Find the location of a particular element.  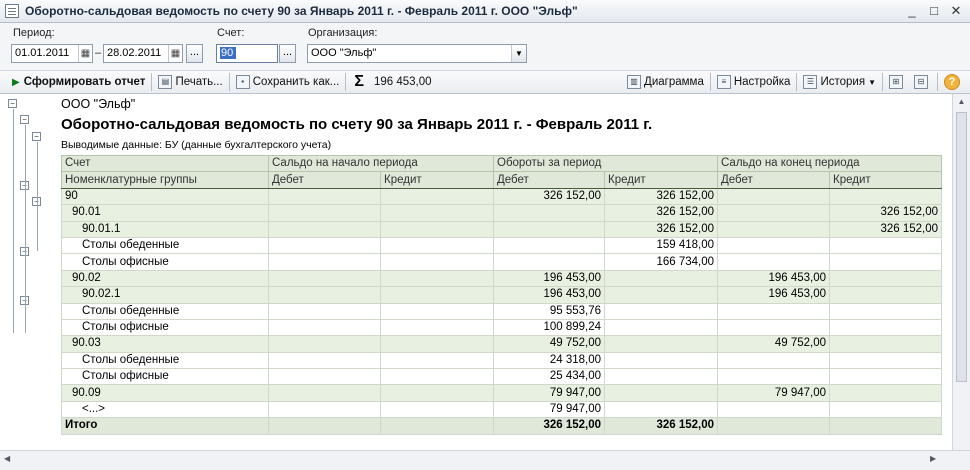

chart-button: ▥ Диаграмма is located at coordinates (665, 82).